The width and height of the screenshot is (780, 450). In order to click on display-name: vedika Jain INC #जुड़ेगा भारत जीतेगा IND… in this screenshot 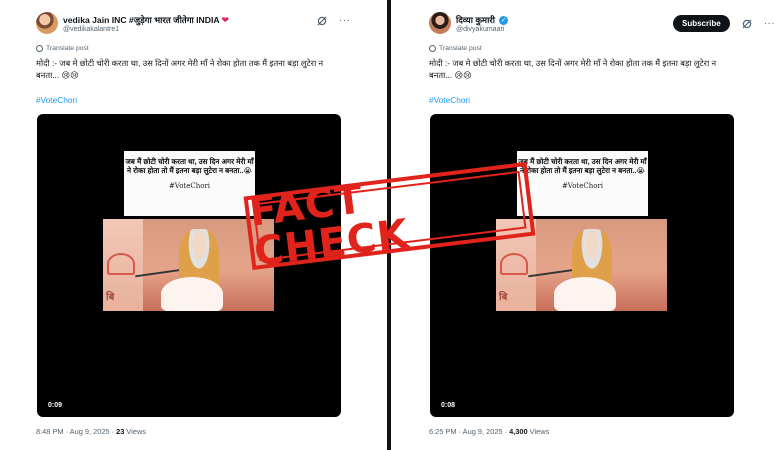, I will do `click(141, 20)`.